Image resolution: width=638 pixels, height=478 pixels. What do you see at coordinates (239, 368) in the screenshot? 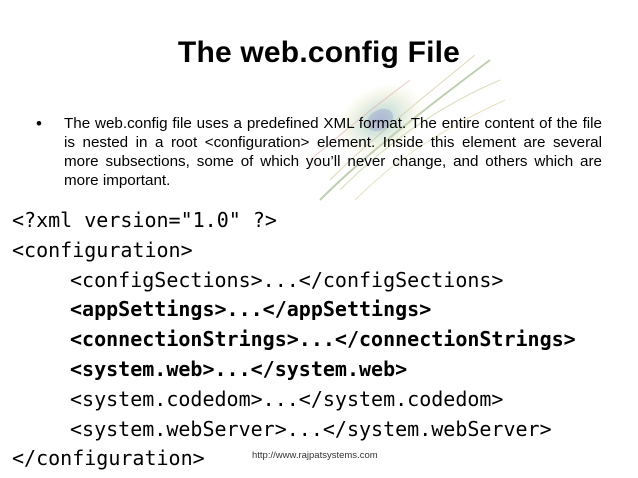
I see `code-line: <system.web>...</system.web>` at bounding box center [239, 368].